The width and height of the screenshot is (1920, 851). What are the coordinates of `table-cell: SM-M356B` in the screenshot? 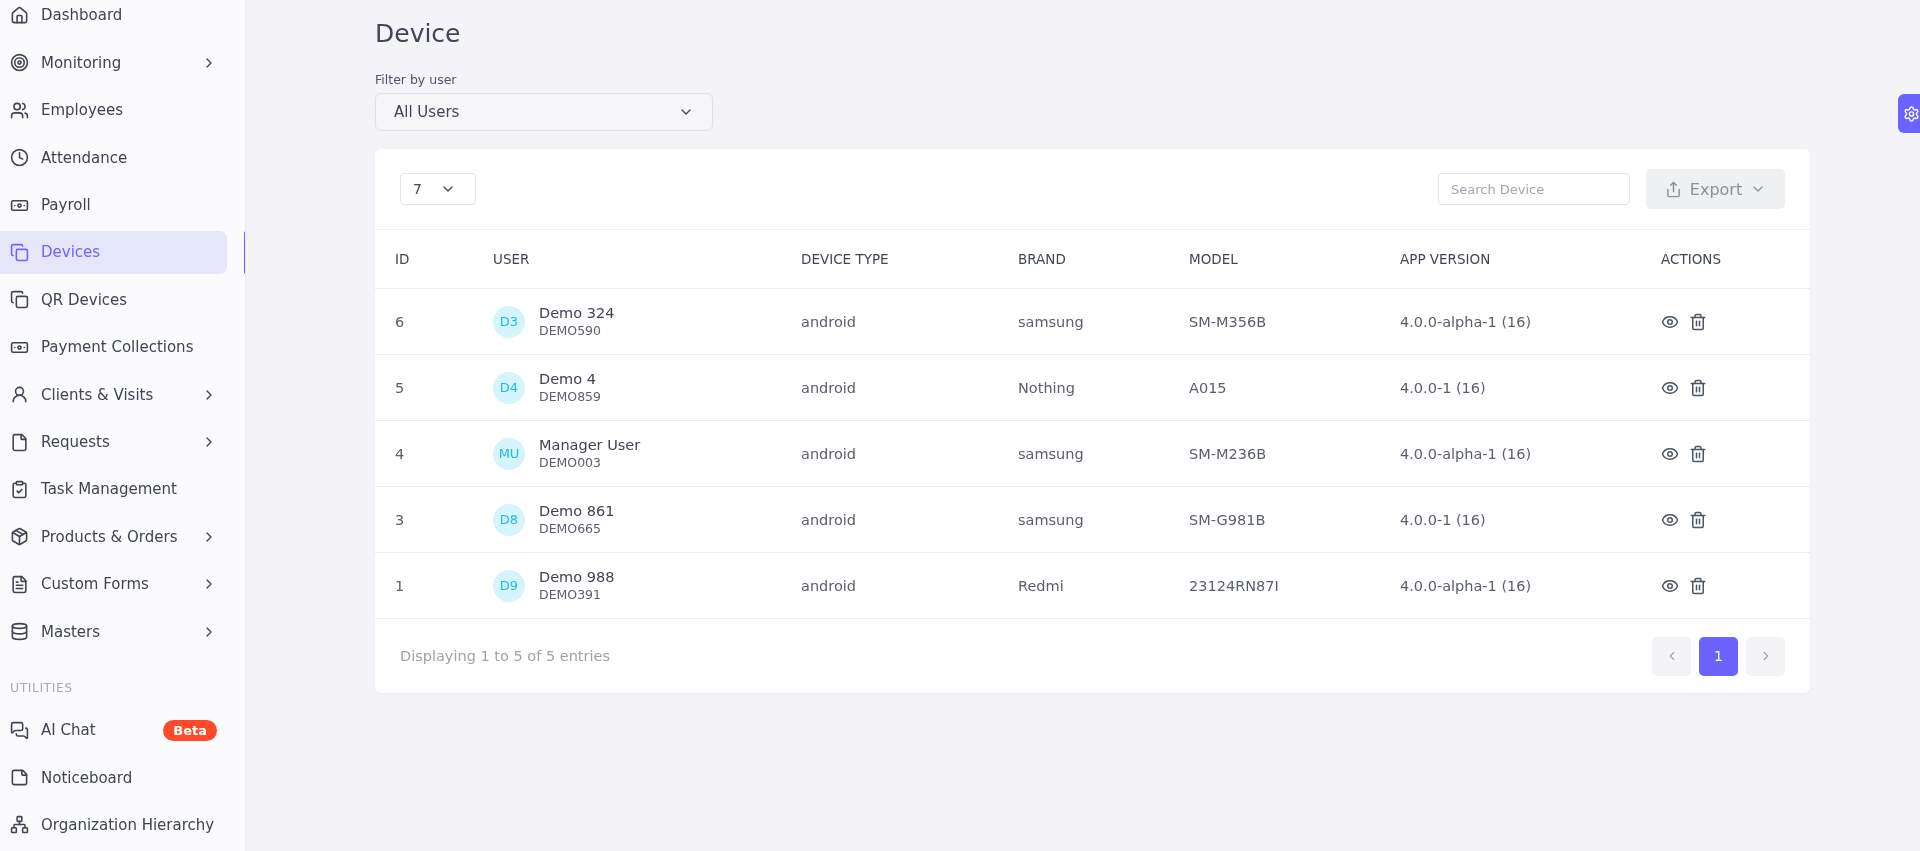 It's located at (1274, 321).